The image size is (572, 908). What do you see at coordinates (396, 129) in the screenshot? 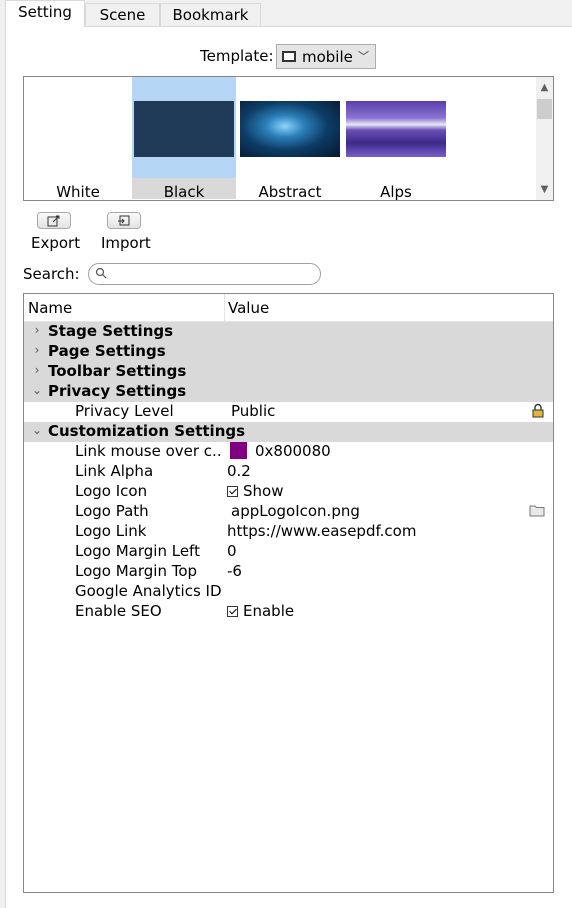
I see `thumbnail-alps` at bounding box center [396, 129].